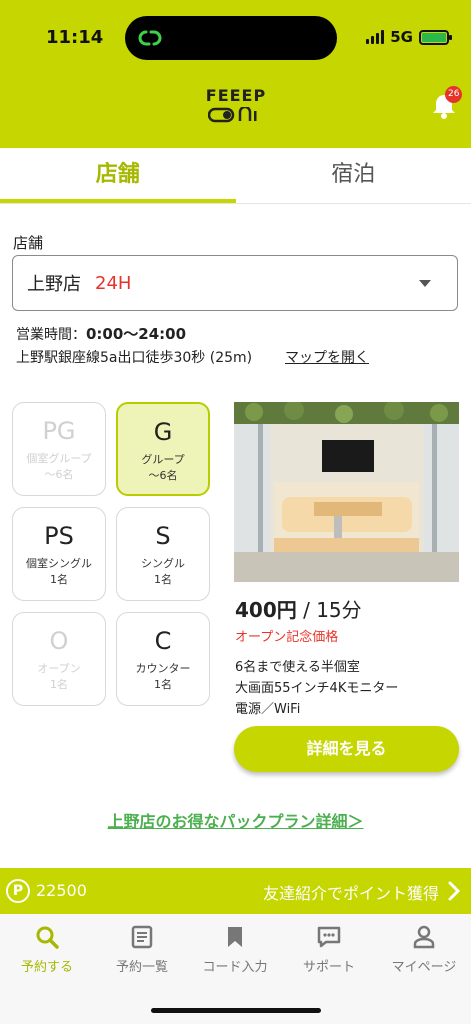 This screenshot has height=1024, width=471. I want to click on person-icon, so click(424, 937).